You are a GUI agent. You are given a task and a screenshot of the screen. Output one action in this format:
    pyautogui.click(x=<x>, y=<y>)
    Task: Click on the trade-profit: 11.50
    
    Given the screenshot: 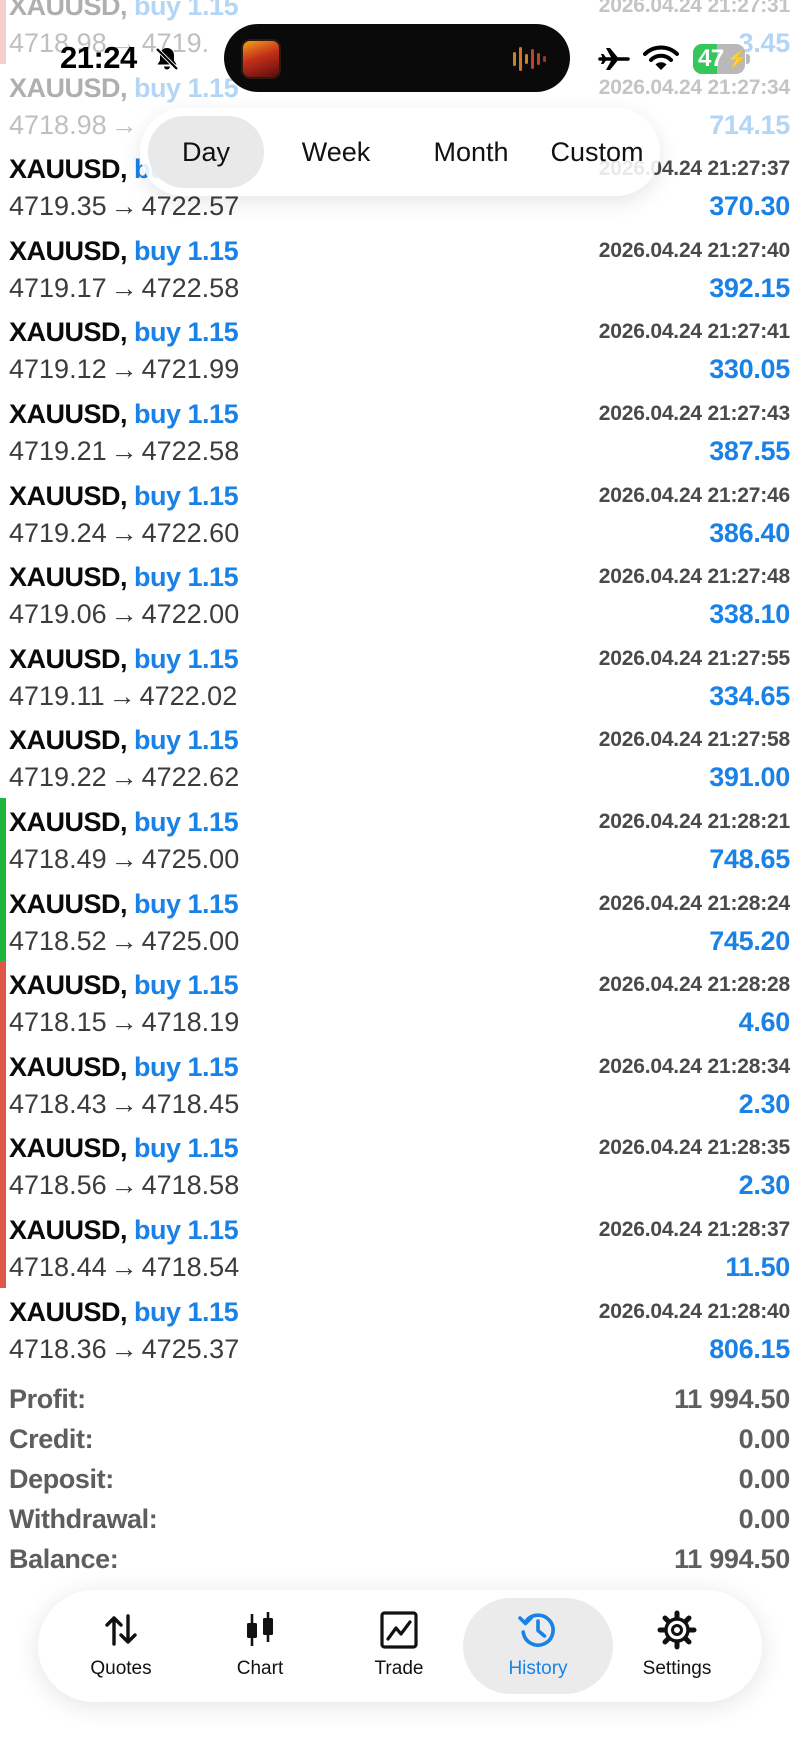 What is the action you would take?
    pyautogui.click(x=757, y=1267)
    